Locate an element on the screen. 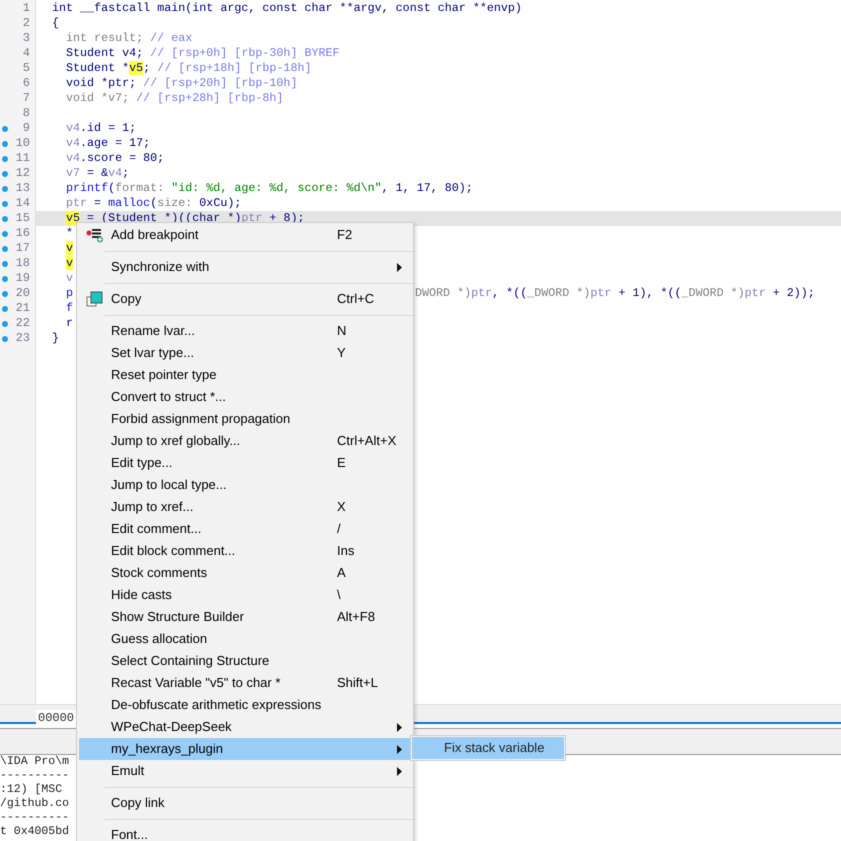 The width and height of the screenshot is (841, 841). menu-item: Forbid assignment propagation is located at coordinates (245, 419).